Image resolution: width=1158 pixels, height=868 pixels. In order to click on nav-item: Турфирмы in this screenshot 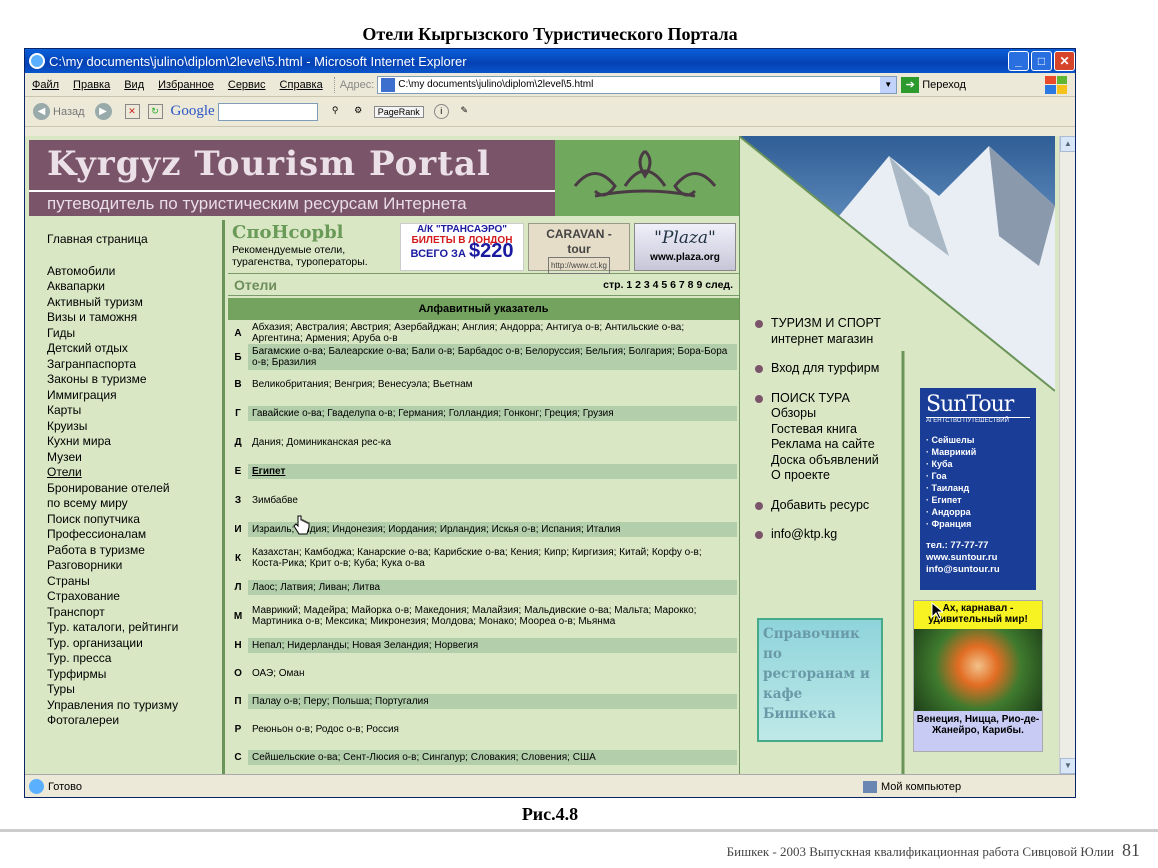, I will do `click(134, 675)`.